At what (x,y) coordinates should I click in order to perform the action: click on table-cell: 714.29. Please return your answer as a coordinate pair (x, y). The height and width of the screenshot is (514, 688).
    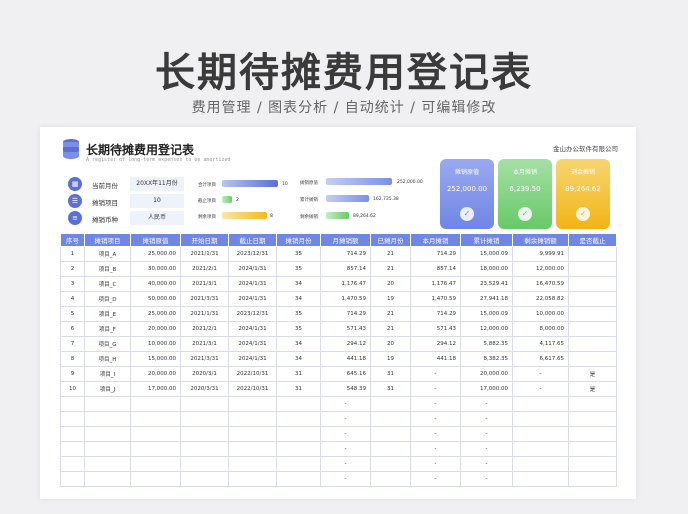
    Looking at the image, I should click on (435, 314).